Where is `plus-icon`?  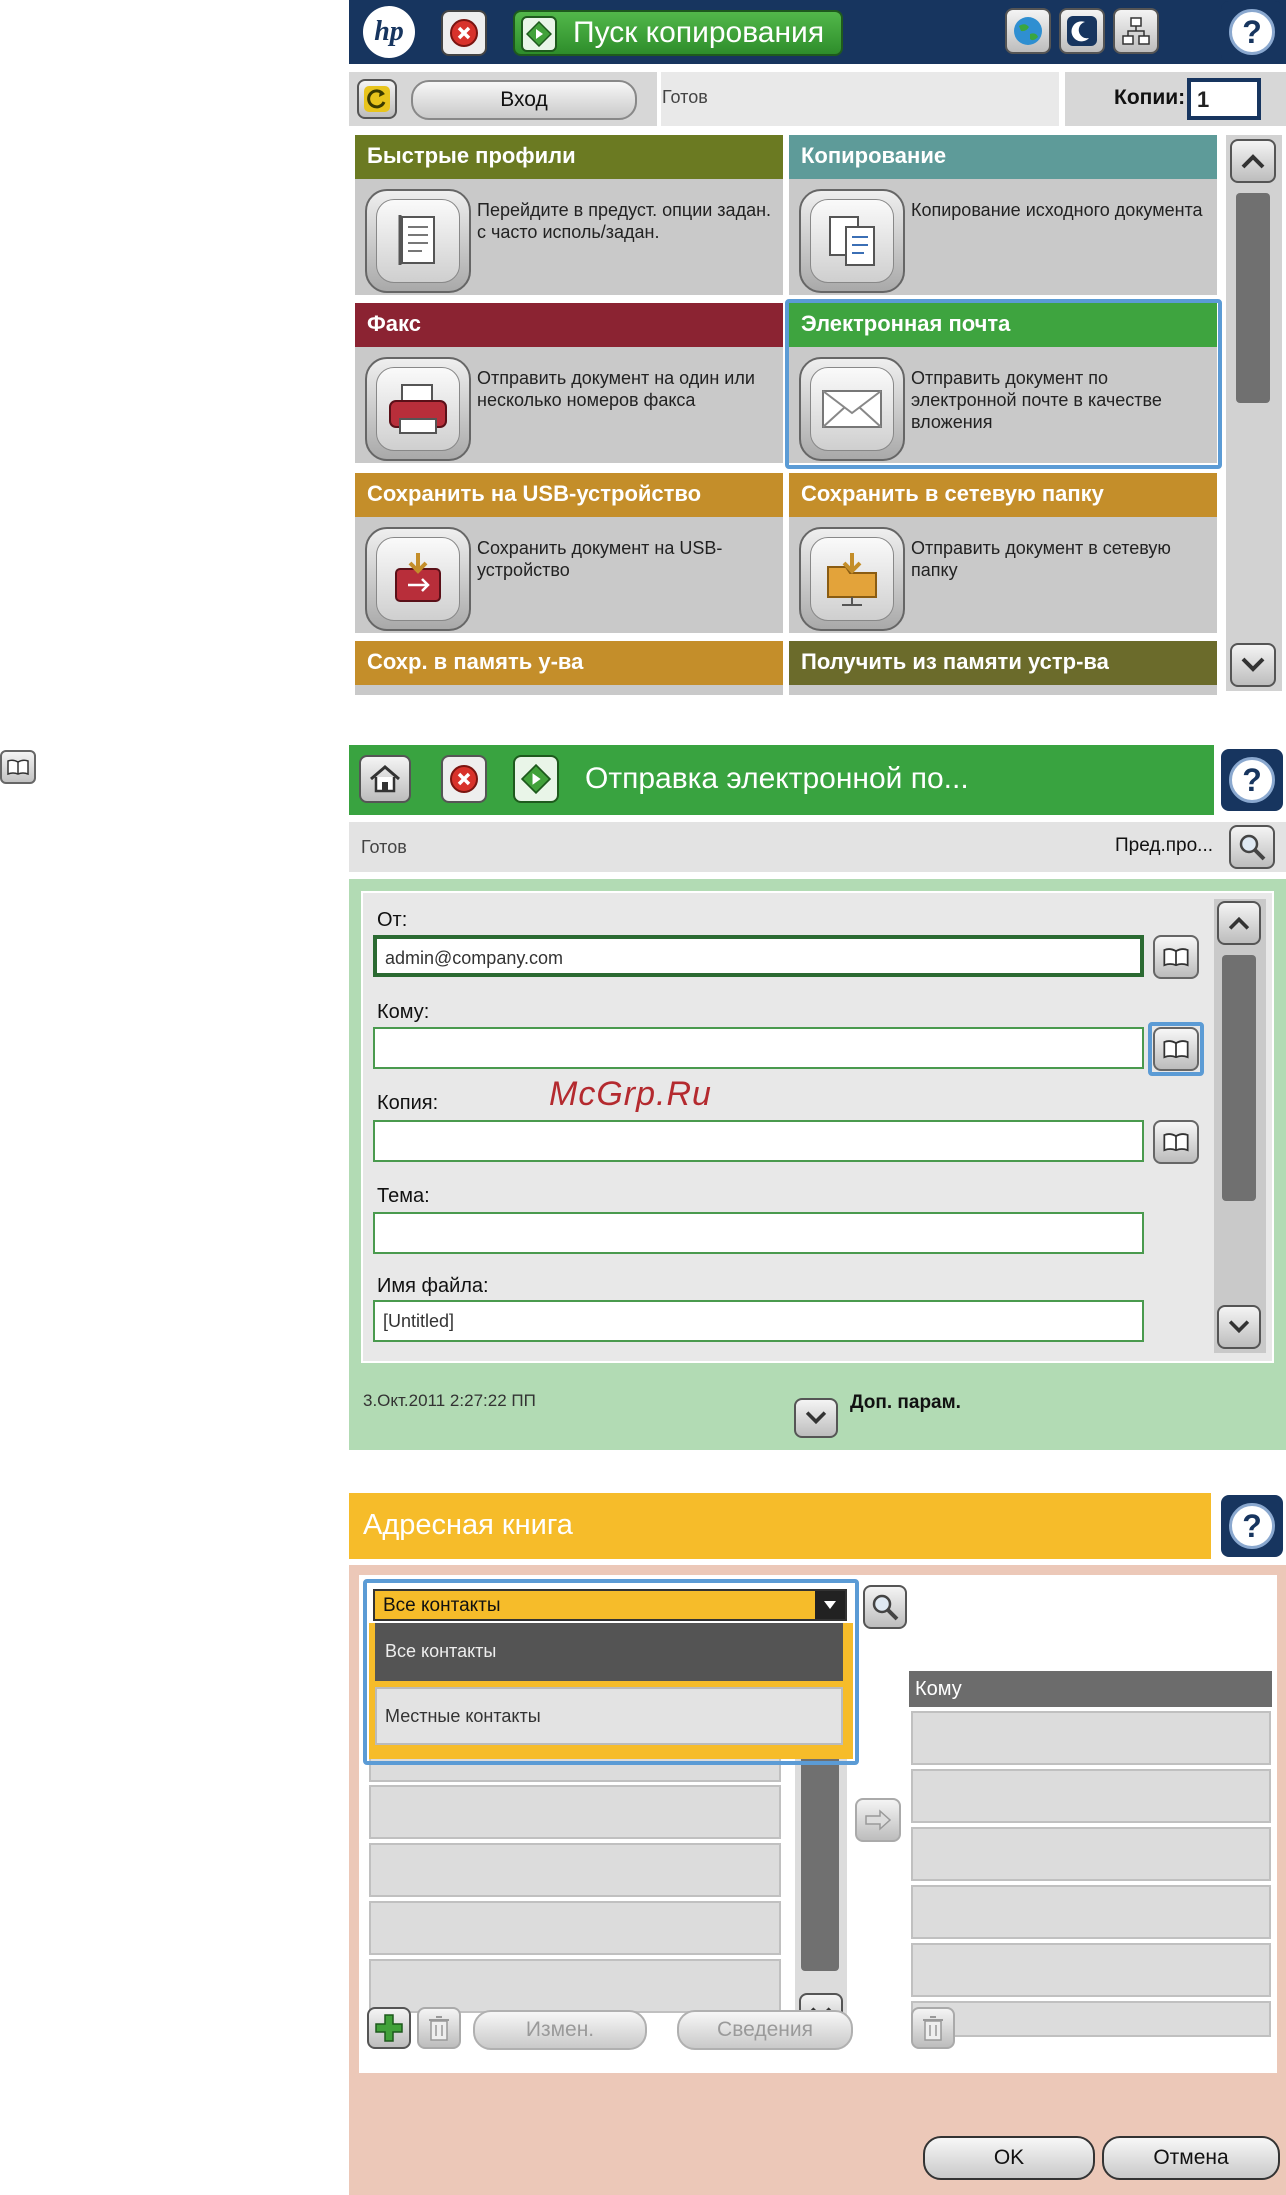 plus-icon is located at coordinates (389, 2028).